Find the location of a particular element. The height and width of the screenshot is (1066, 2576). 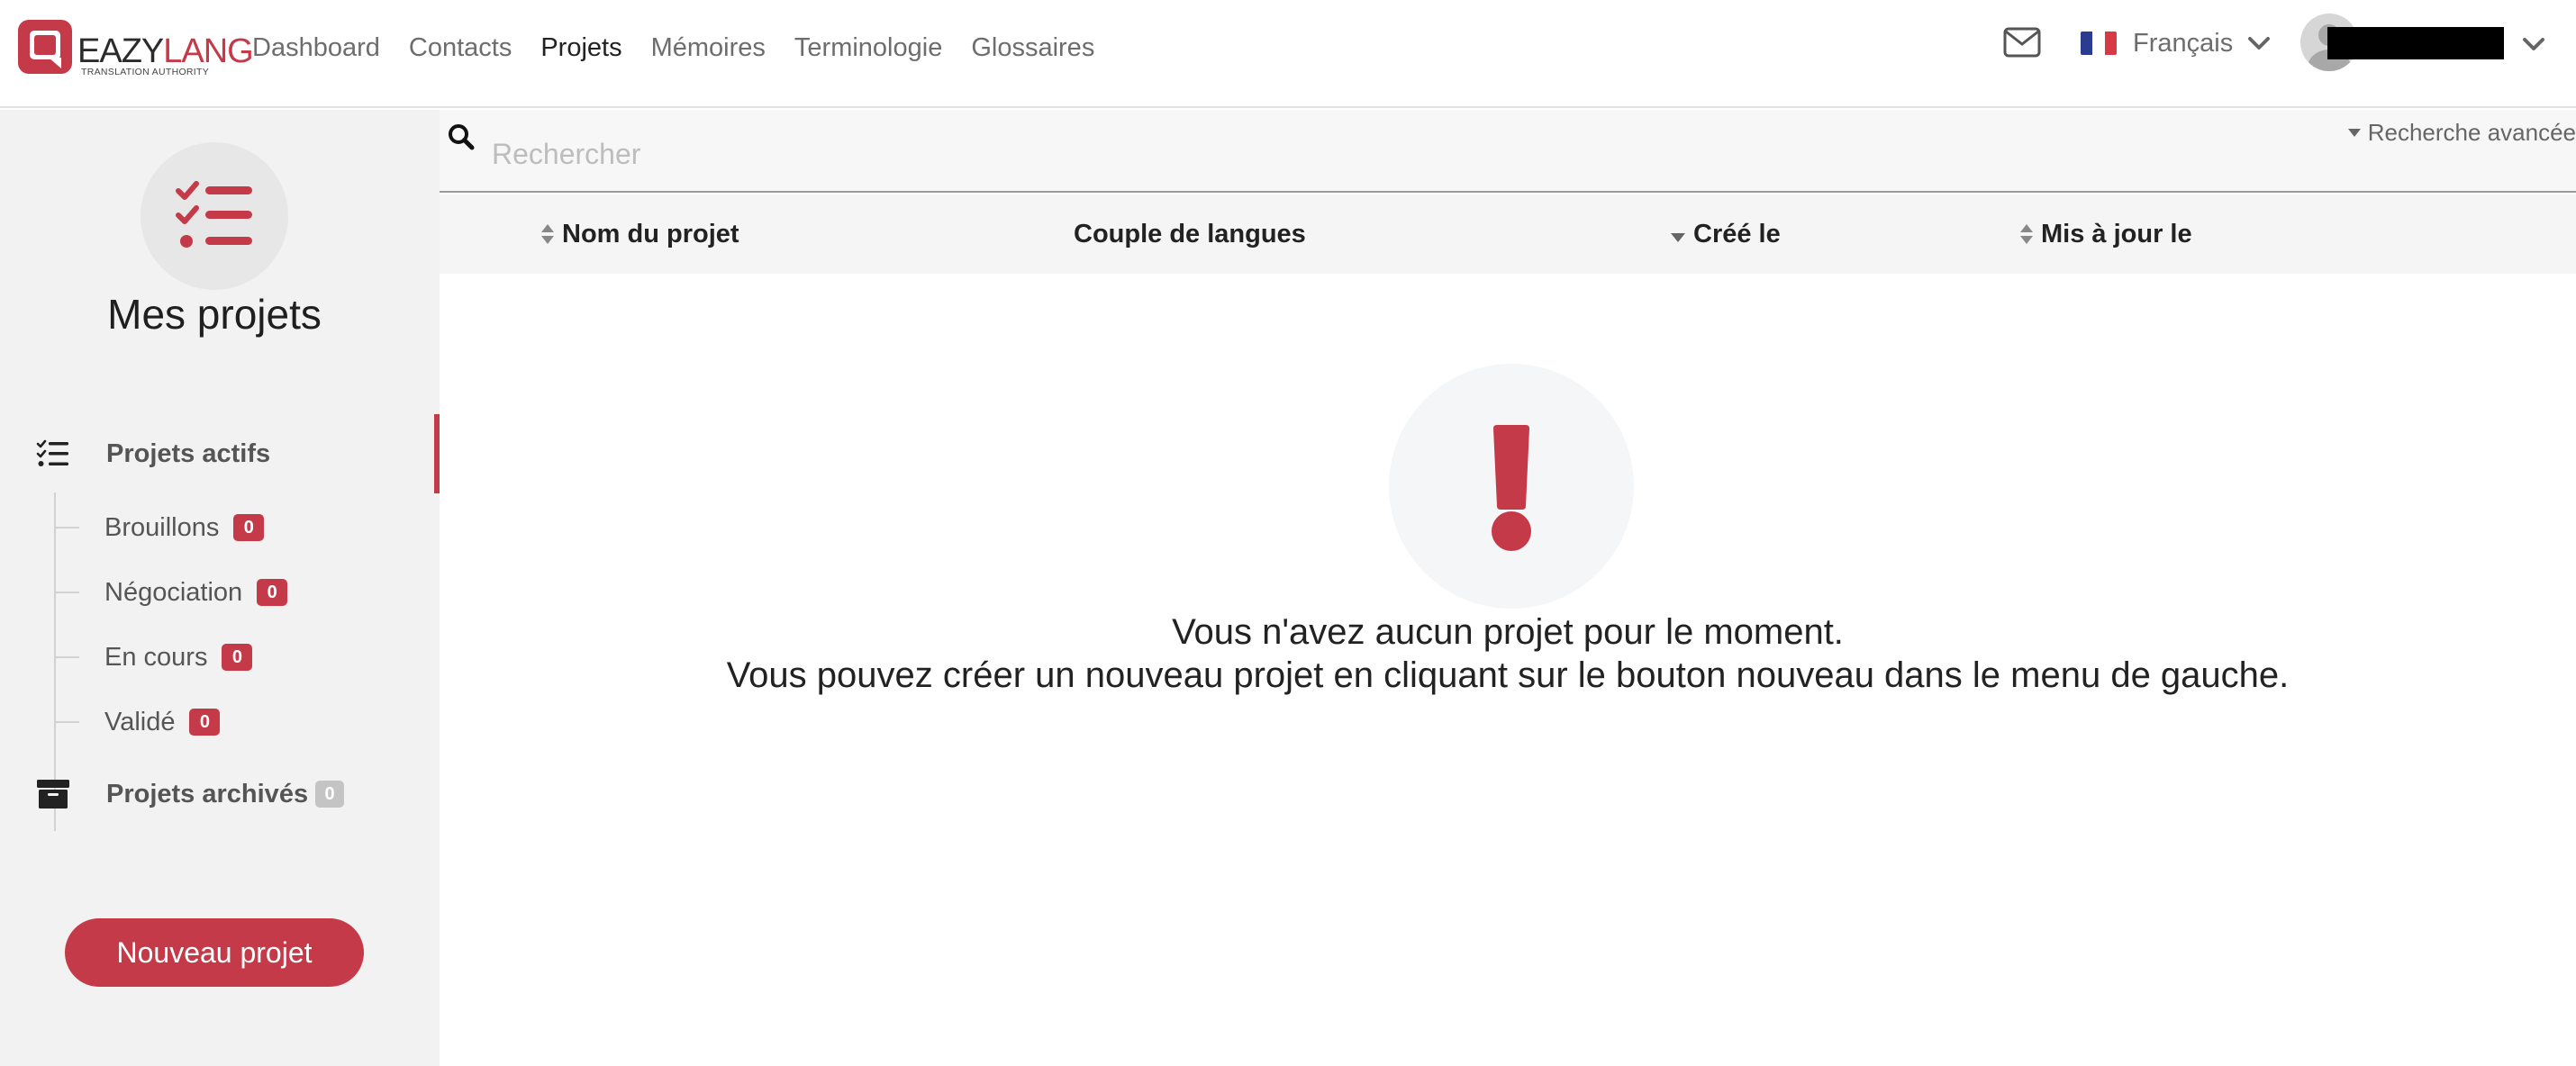

sort-desc-icon is located at coordinates (1678, 237).